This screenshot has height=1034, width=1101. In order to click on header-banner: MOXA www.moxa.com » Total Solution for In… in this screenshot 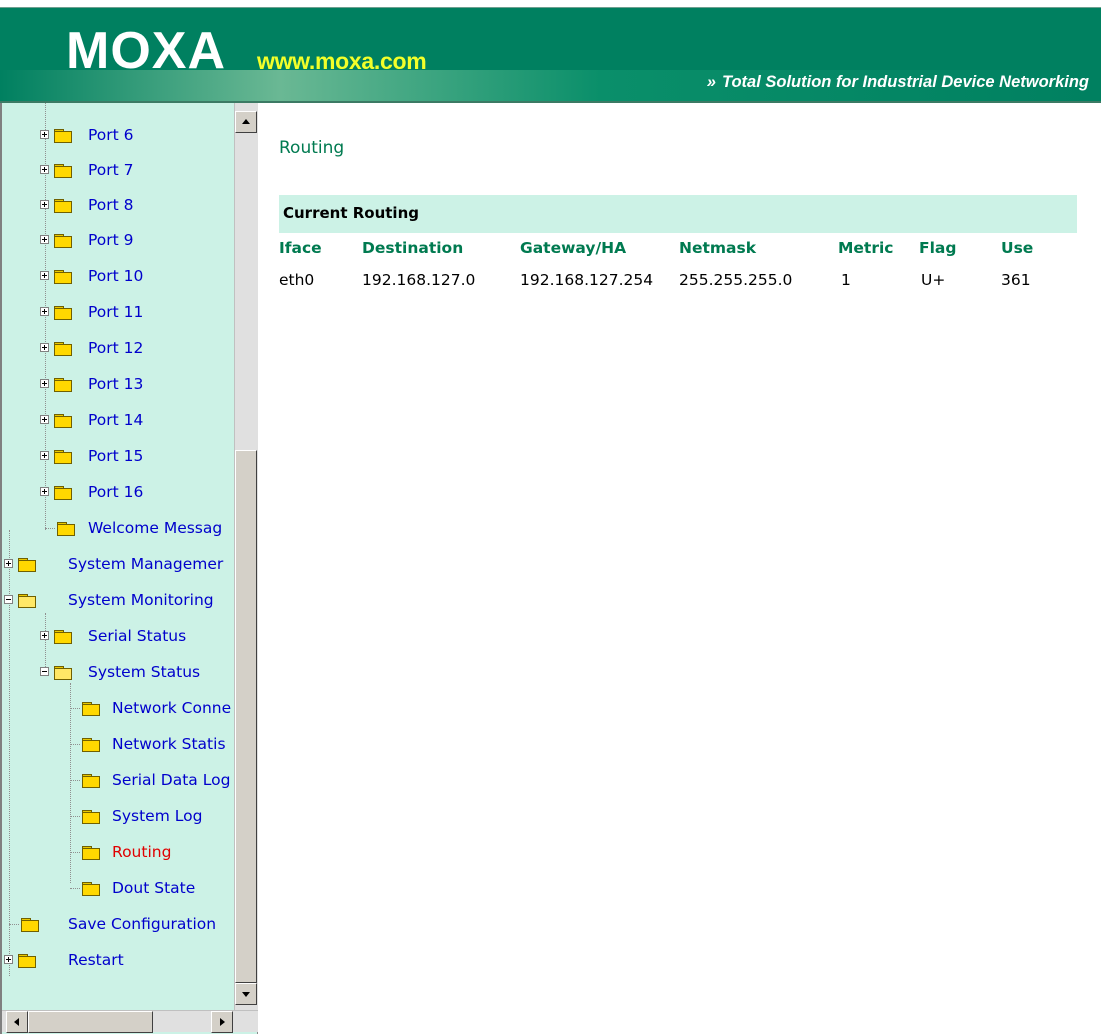, I will do `click(550, 51)`.